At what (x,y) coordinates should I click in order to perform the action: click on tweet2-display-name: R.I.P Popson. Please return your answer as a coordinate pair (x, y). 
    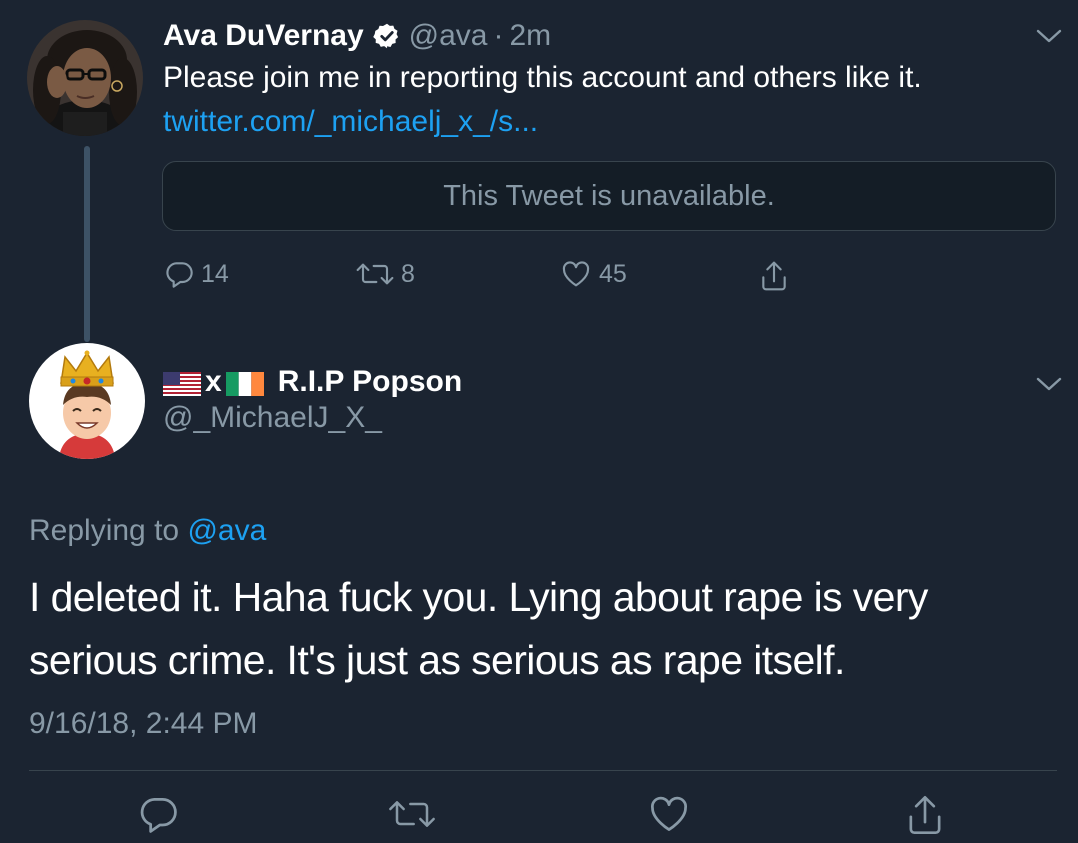
    Looking at the image, I should click on (370, 381).